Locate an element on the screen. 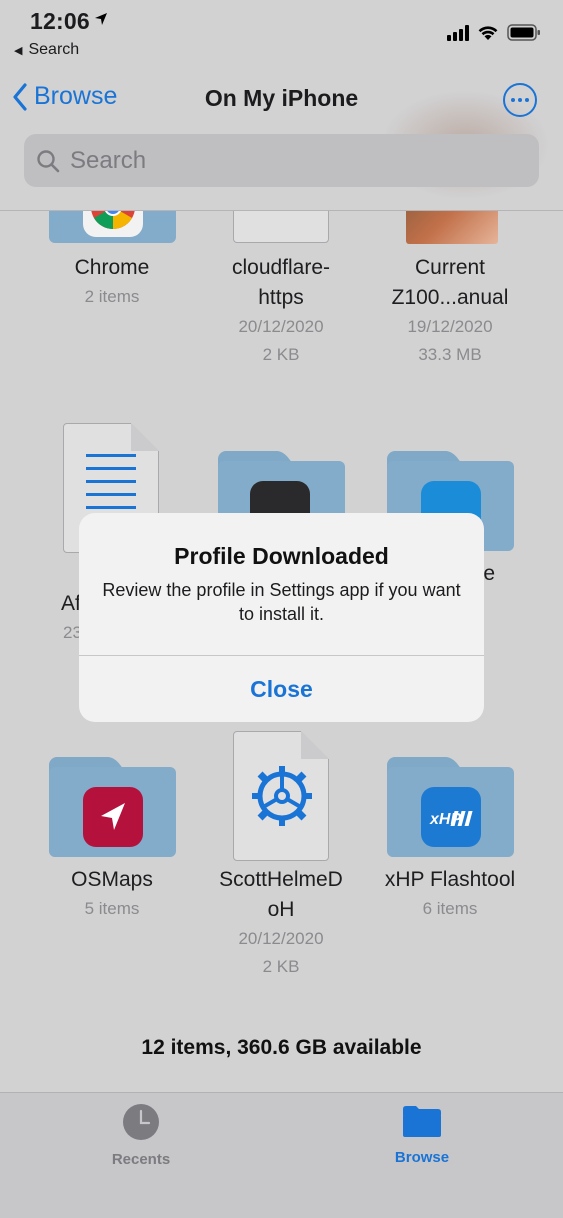 The image size is (563, 1218). chrome-app-icon is located at coordinates (113, 224).